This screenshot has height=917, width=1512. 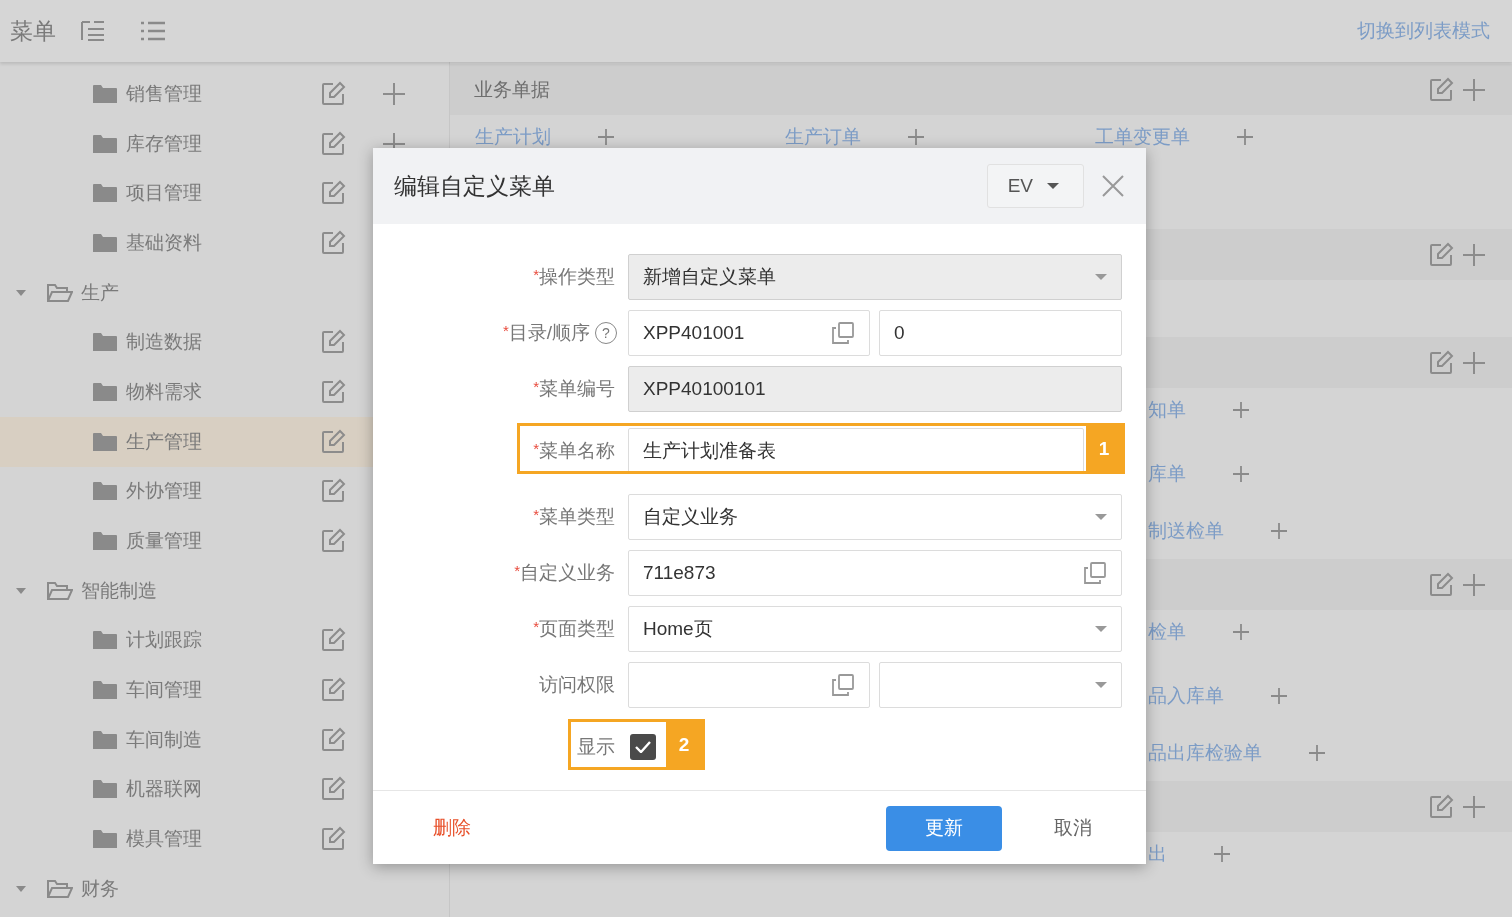 I want to click on field-label: 自定义业务, so click(x=567, y=573).